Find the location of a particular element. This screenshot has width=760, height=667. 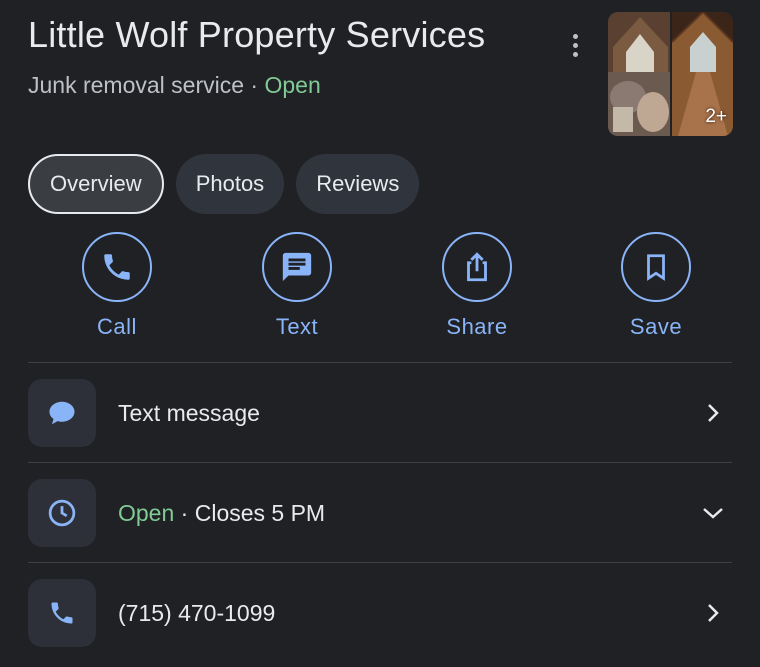

text-circle is located at coordinates (297, 267).